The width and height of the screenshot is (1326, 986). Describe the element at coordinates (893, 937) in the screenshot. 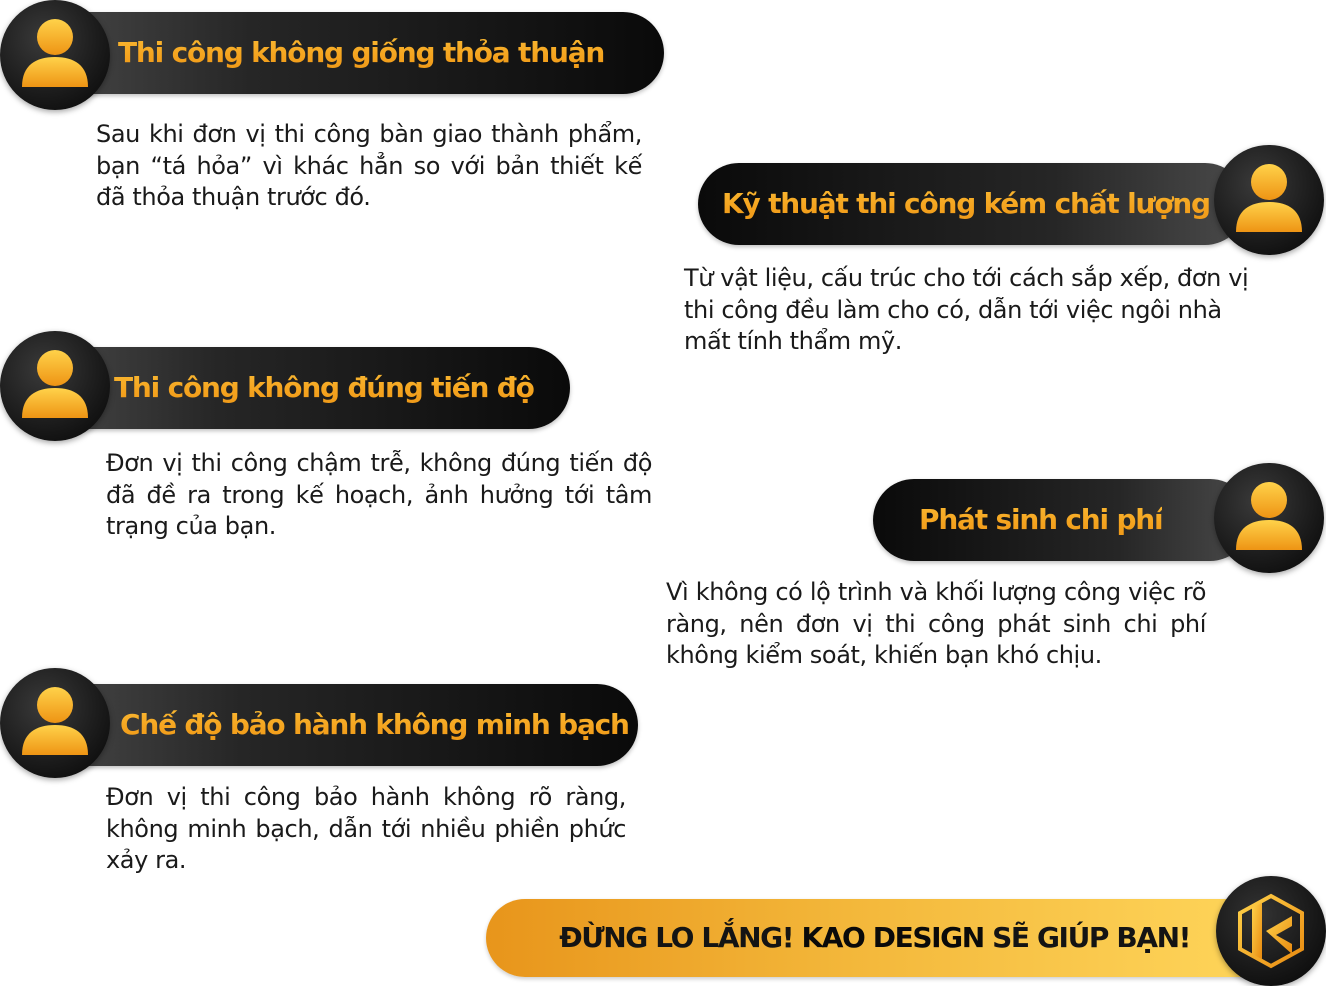

I see `cta-brand: KAO DESIGN` at that location.